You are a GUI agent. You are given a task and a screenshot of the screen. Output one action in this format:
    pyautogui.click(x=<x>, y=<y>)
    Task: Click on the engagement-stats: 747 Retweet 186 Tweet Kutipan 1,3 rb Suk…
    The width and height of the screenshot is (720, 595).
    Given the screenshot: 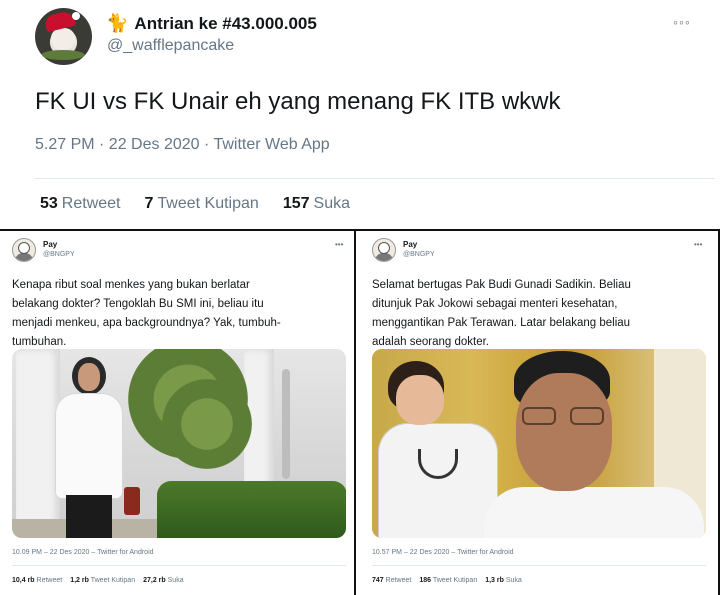 What is the action you would take?
    pyautogui.click(x=447, y=580)
    